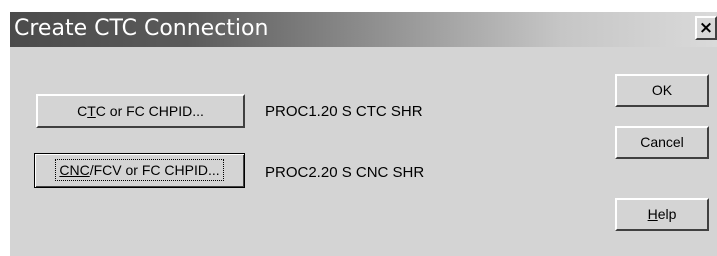  I want to click on ctc-connection-value: PROC1.20 S CTC SHR, so click(344, 111).